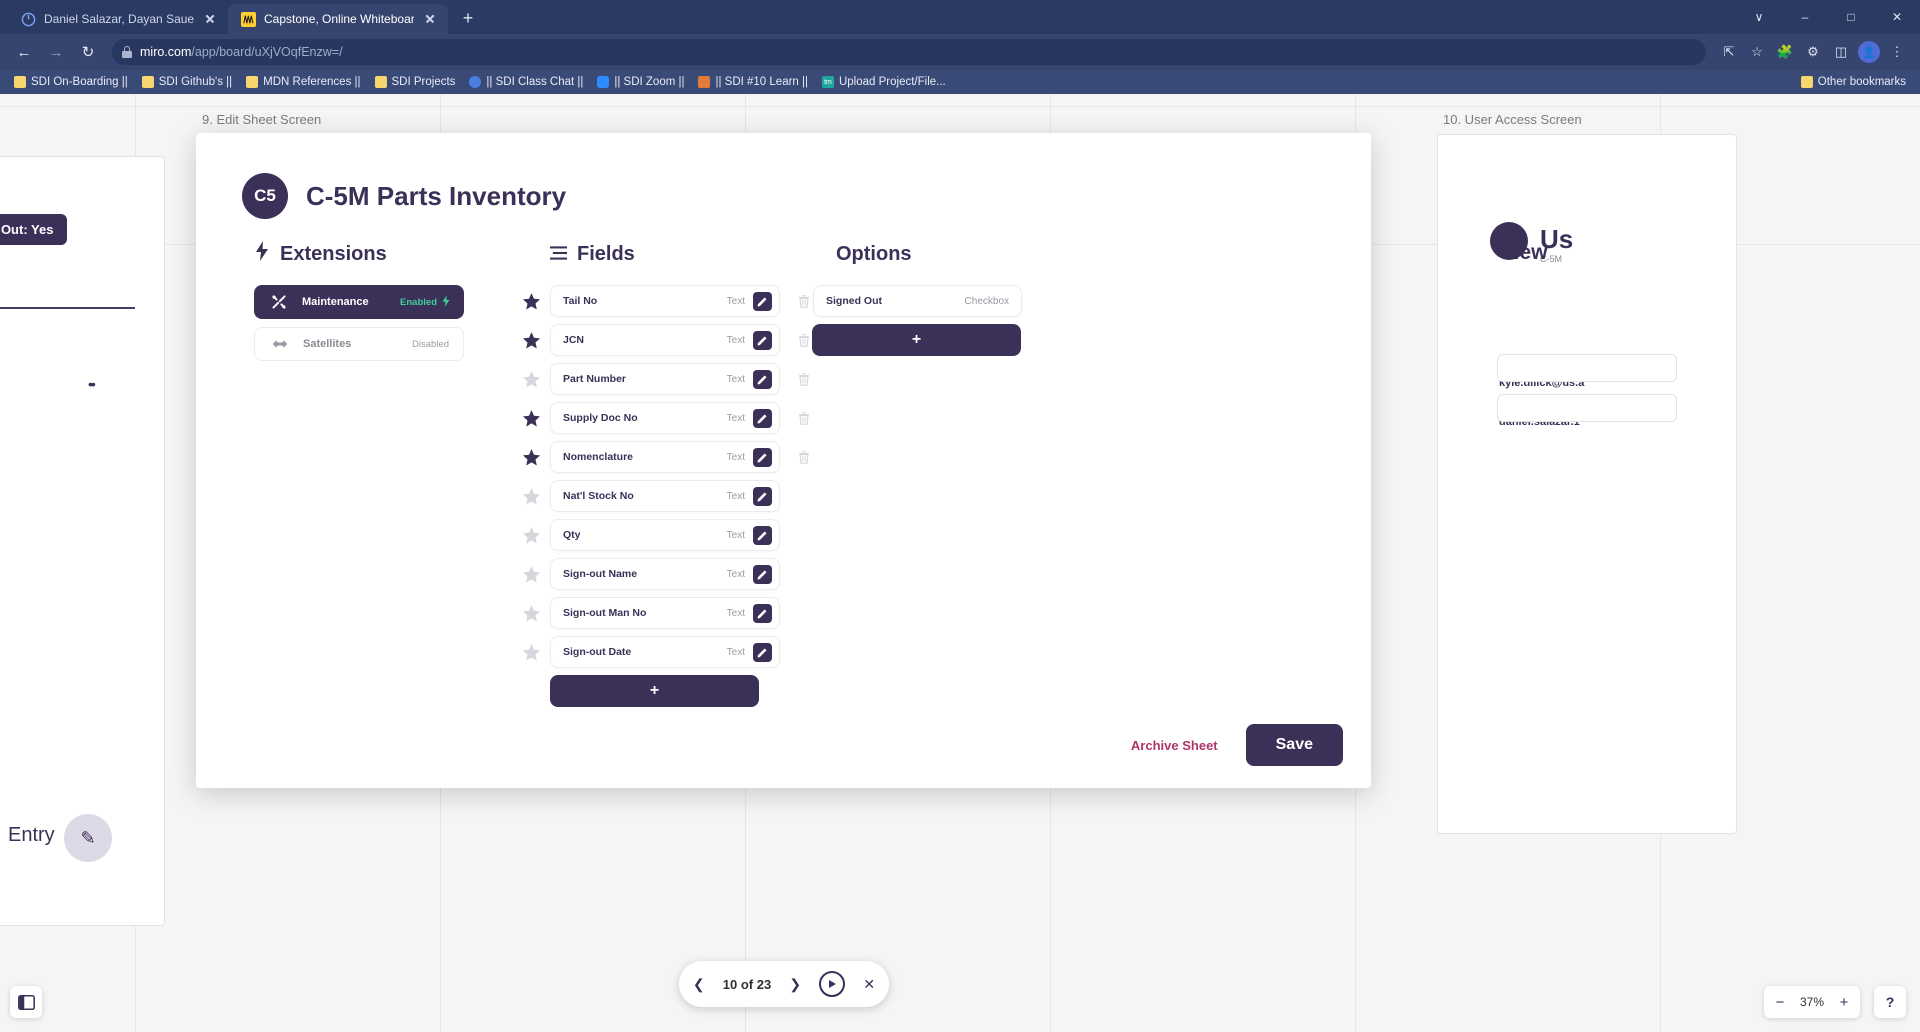 This screenshot has height=1032, width=1920. Describe the element at coordinates (526, 82) in the screenshot. I see `bookmark-item: || SDI Class Chat ||` at that location.